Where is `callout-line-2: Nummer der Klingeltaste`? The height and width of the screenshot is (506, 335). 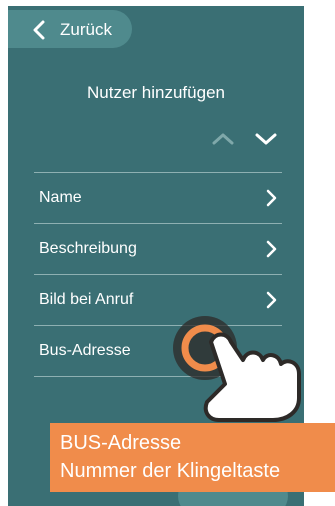 callout-line-2: Nummer der Klingeltaste is located at coordinates (170, 471).